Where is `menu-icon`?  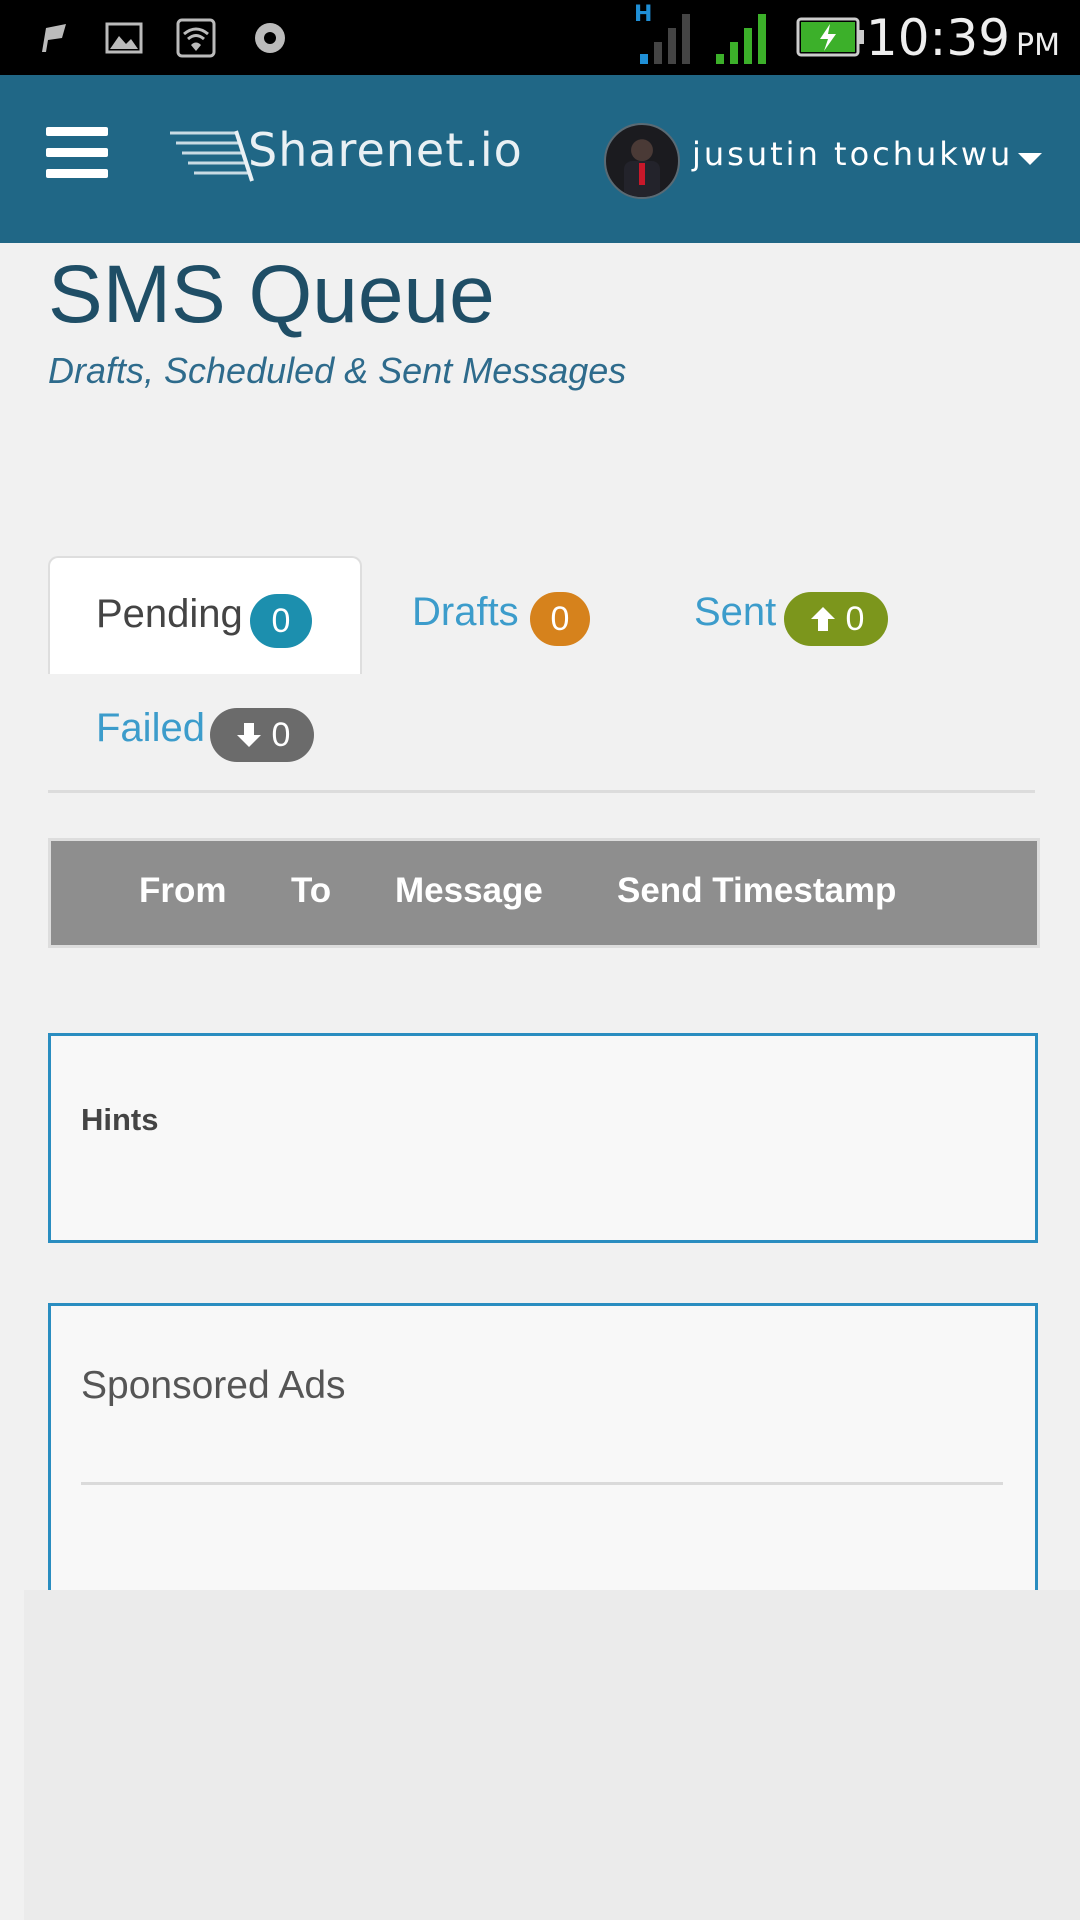
menu-icon is located at coordinates (77, 153).